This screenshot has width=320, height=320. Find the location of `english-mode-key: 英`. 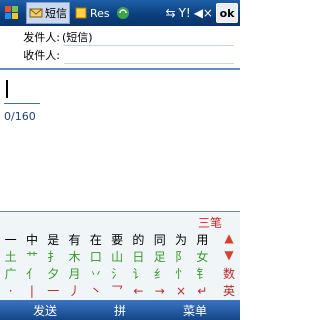

english-mode-key: 英 is located at coordinates (229, 290).